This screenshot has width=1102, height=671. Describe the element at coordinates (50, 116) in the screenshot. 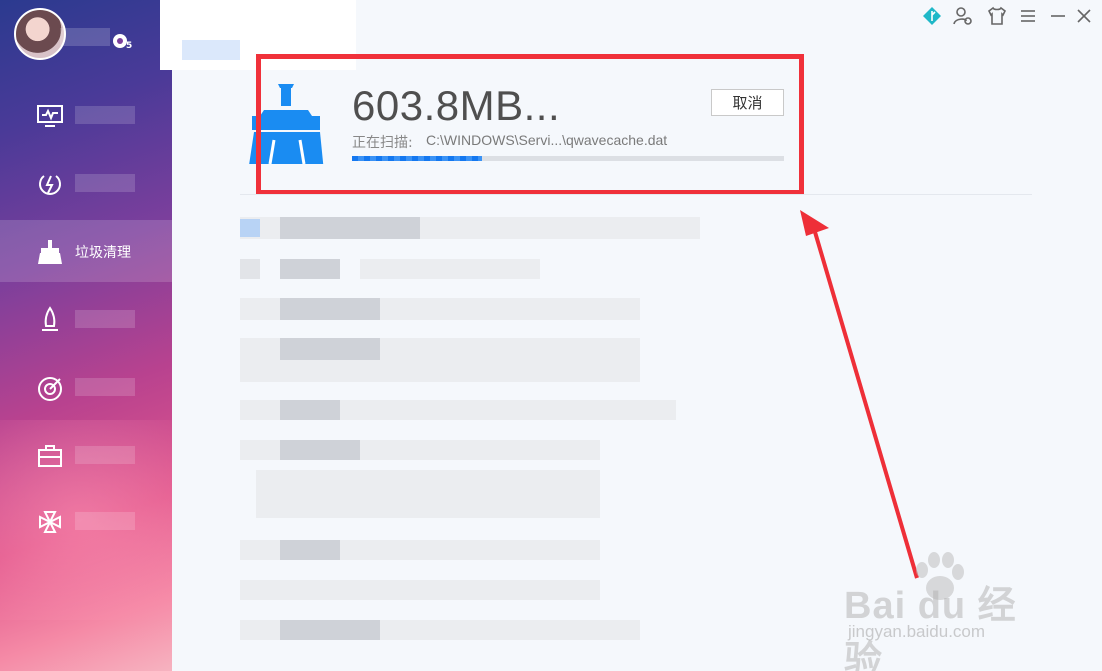

I see `monitor-icon` at that location.